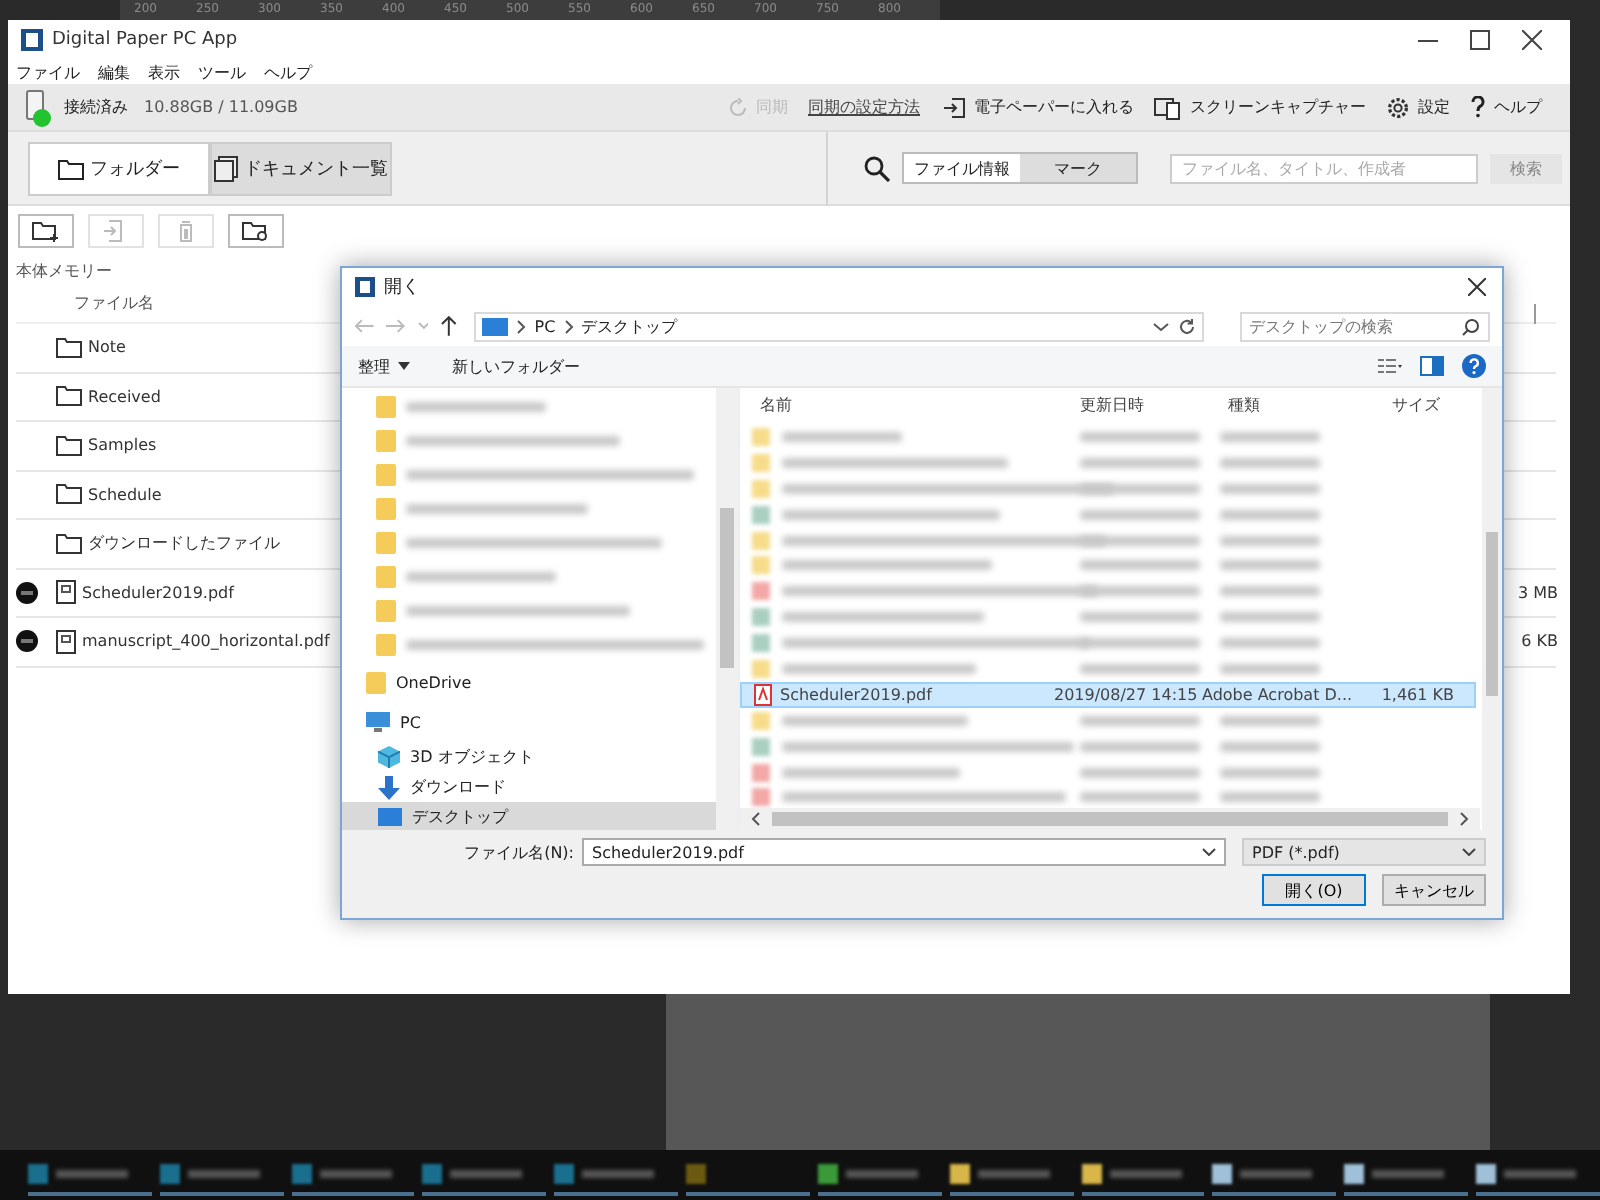  Describe the element at coordinates (1364, 852) in the screenshot. I see `file-type-dropdown: PDF (*.pdf)` at that location.